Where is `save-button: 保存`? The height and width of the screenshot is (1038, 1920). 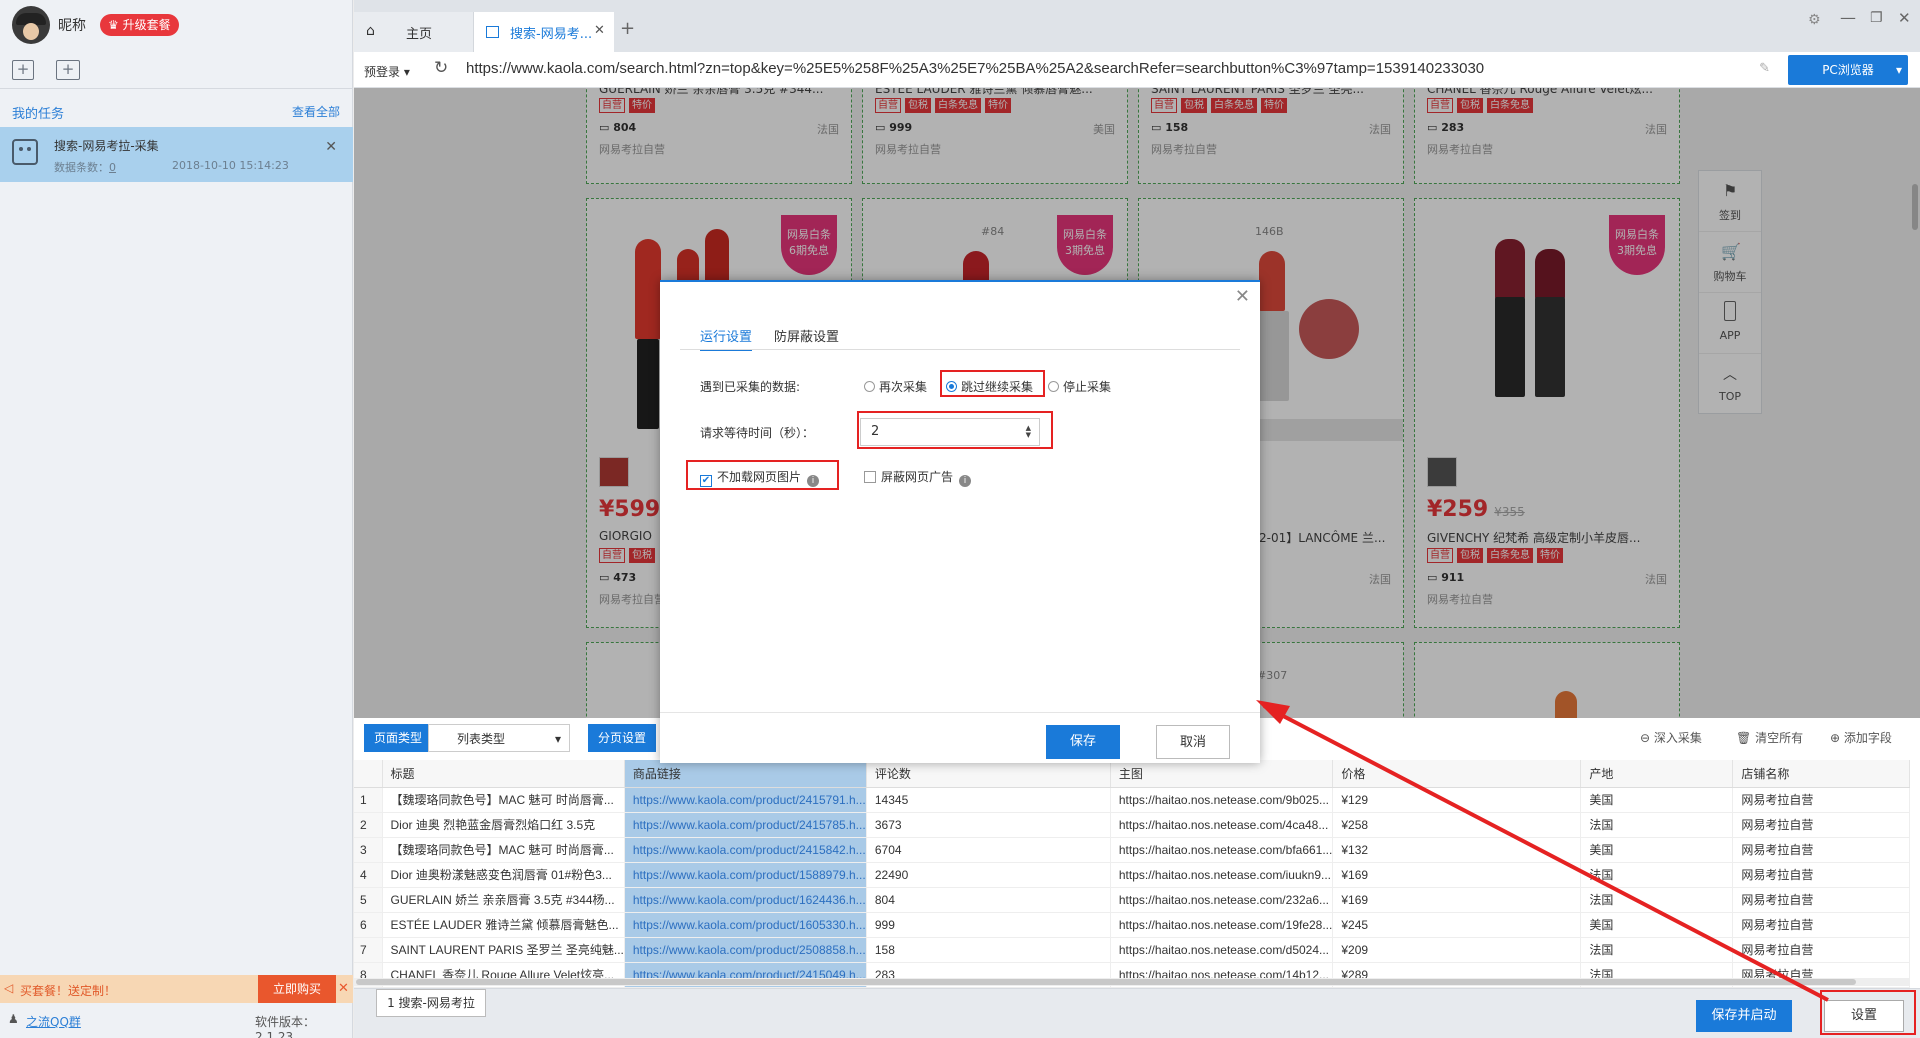 save-button: 保存 is located at coordinates (1083, 742).